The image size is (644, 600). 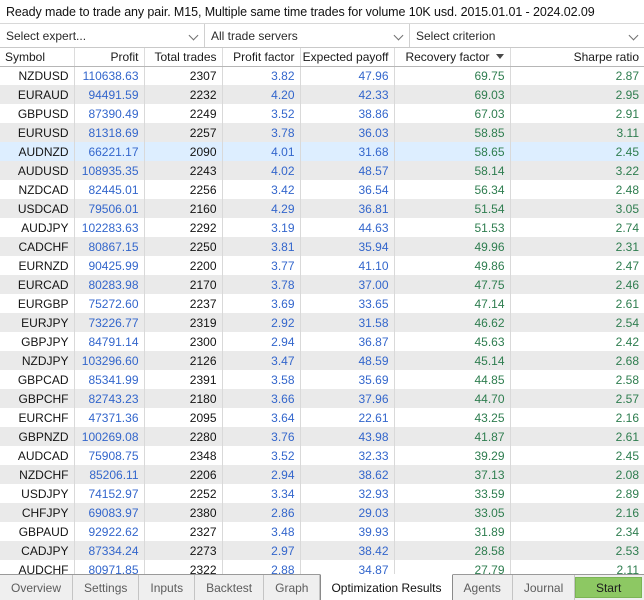 I want to click on table-row: USDJPY 74152.97 2252 3.34 32.93 33.59 2.89, so click(x=322, y=493).